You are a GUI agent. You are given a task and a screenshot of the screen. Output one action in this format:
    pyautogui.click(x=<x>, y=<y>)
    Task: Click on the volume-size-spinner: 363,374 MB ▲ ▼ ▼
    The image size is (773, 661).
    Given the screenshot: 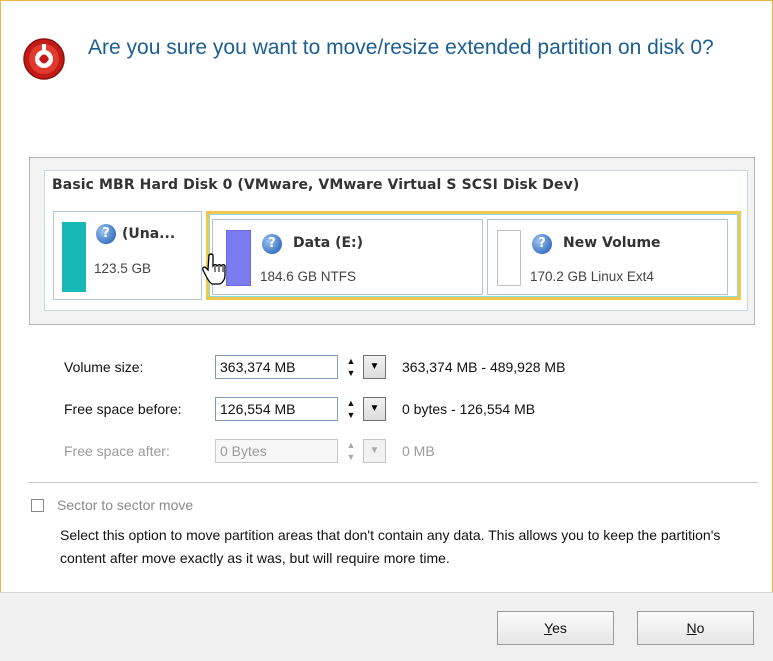 What is the action you would take?
    pyautogui.click(x=301, y=367)
    